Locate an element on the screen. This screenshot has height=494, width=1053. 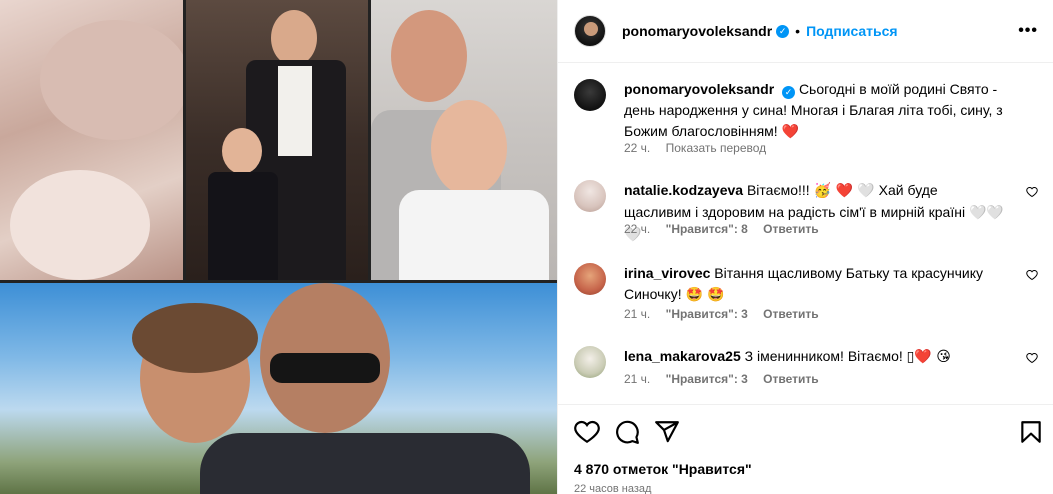
comment-time: 22 ч. is located at coordinates (637, 229).